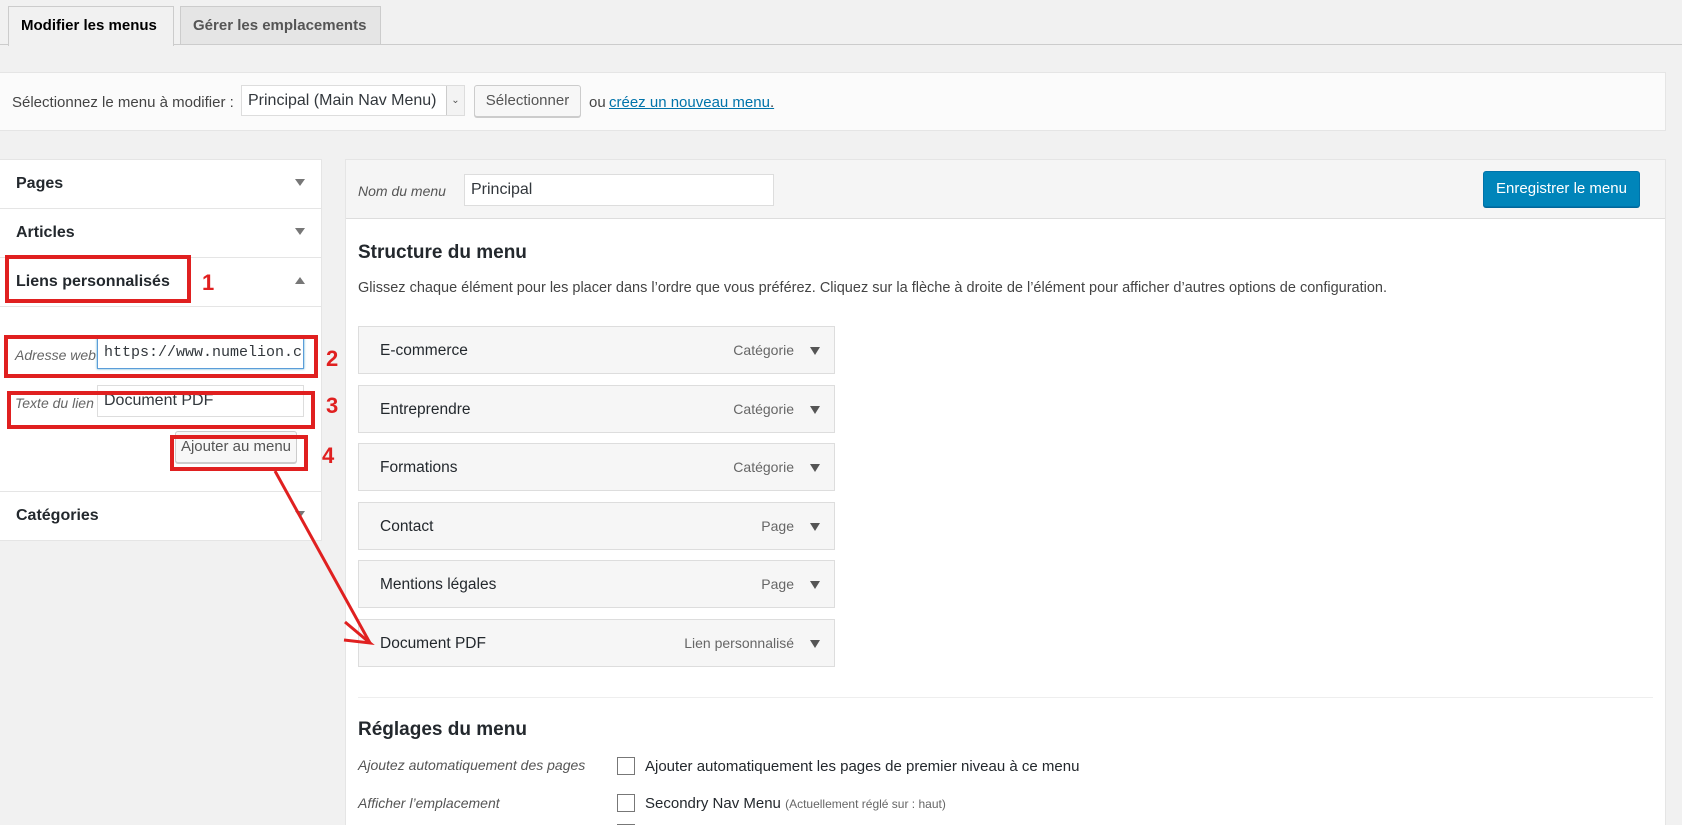 Image resolution: width=1682 pixels, height=825 pixels. What do you see at coordinates (419, 467) in the screenshot?
I see `menu-item-title: Formations` at bounding box center [419, 467].